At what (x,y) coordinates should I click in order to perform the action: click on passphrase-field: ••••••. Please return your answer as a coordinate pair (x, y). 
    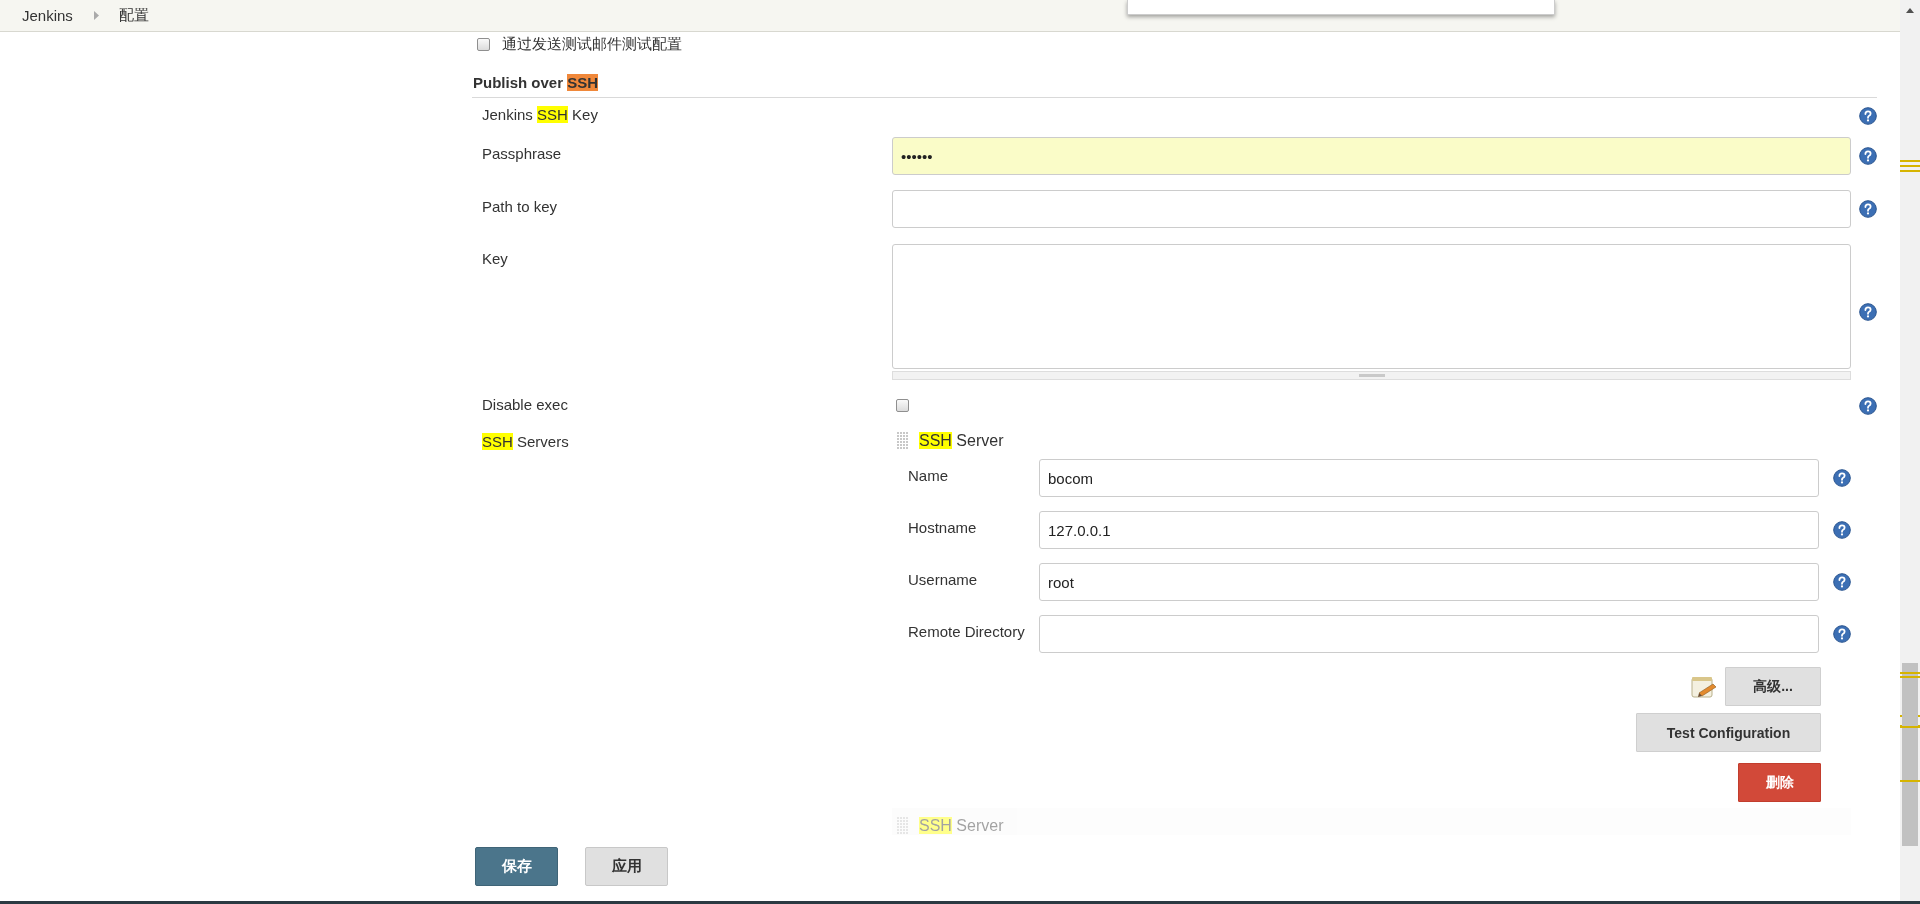
    Looking at the image, I should click on (1371, 156).